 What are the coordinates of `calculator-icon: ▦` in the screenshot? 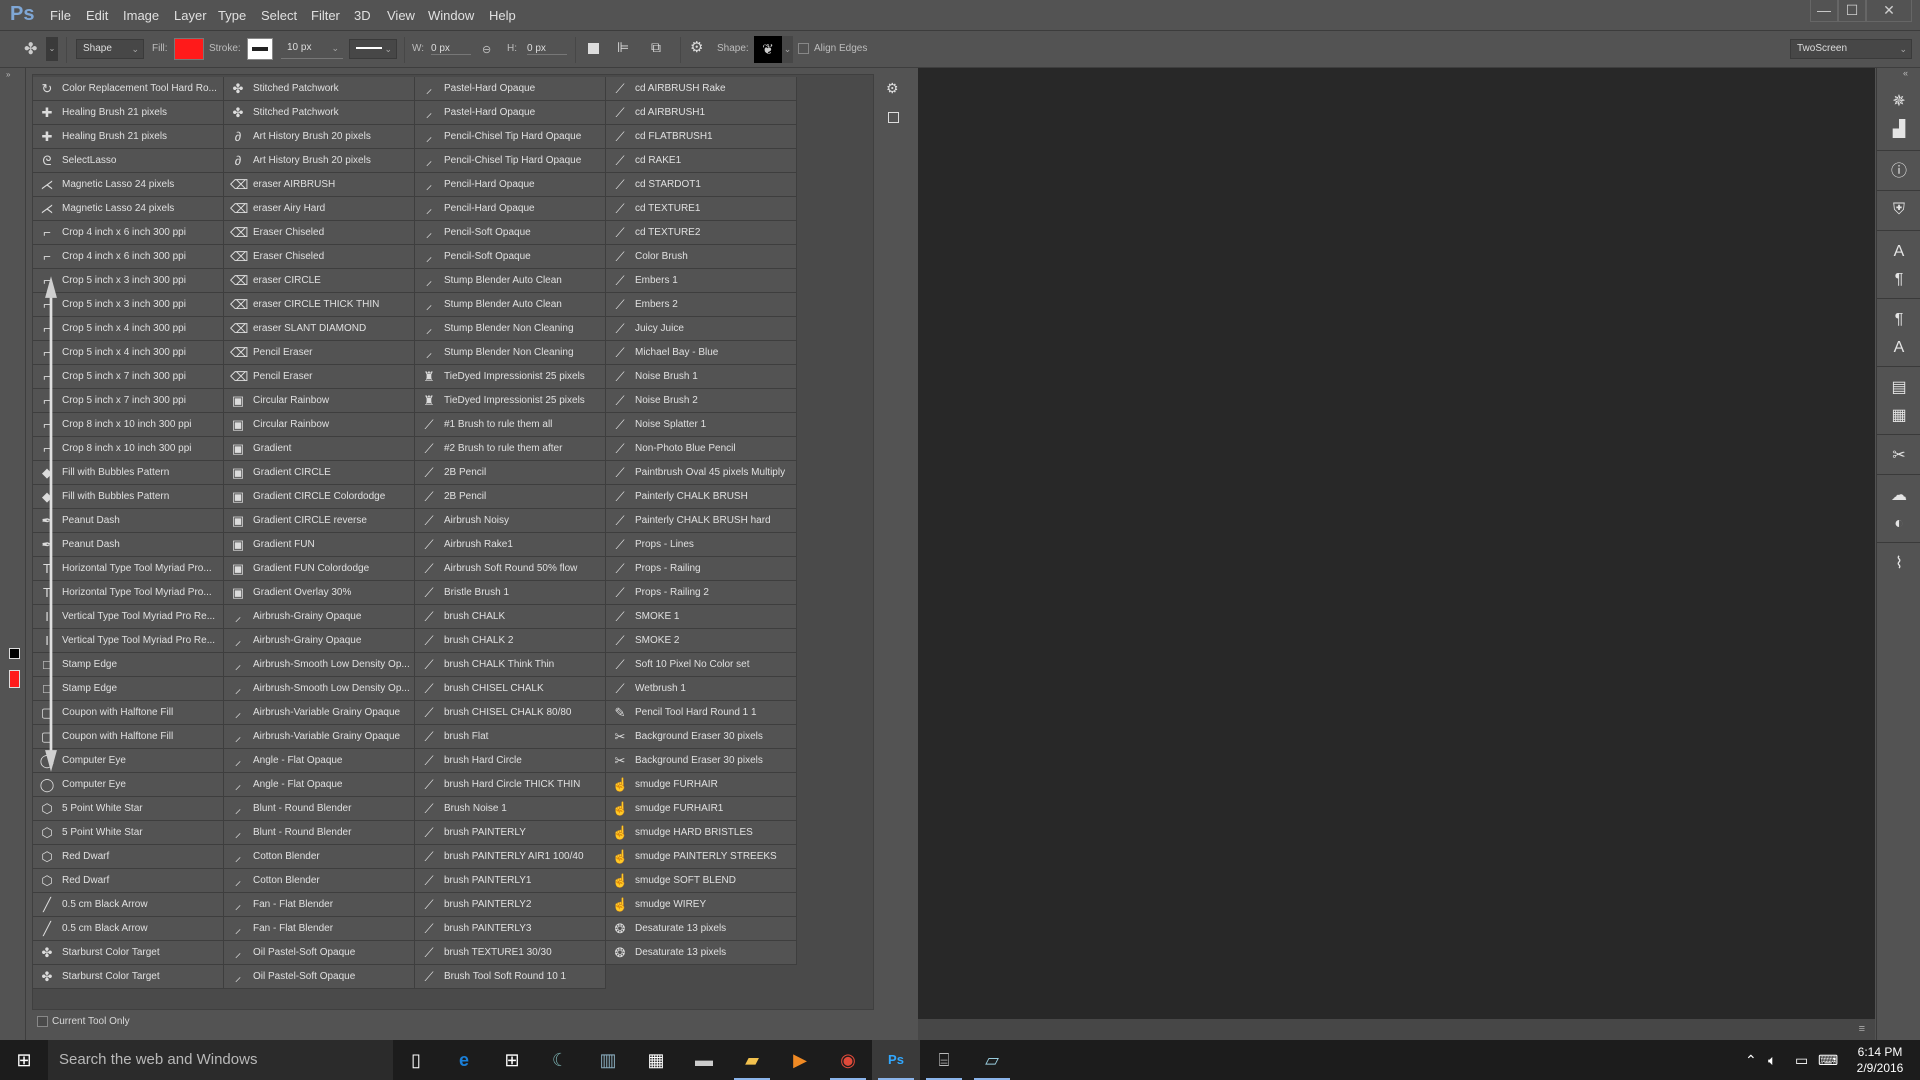 It's located at (656, 1060).